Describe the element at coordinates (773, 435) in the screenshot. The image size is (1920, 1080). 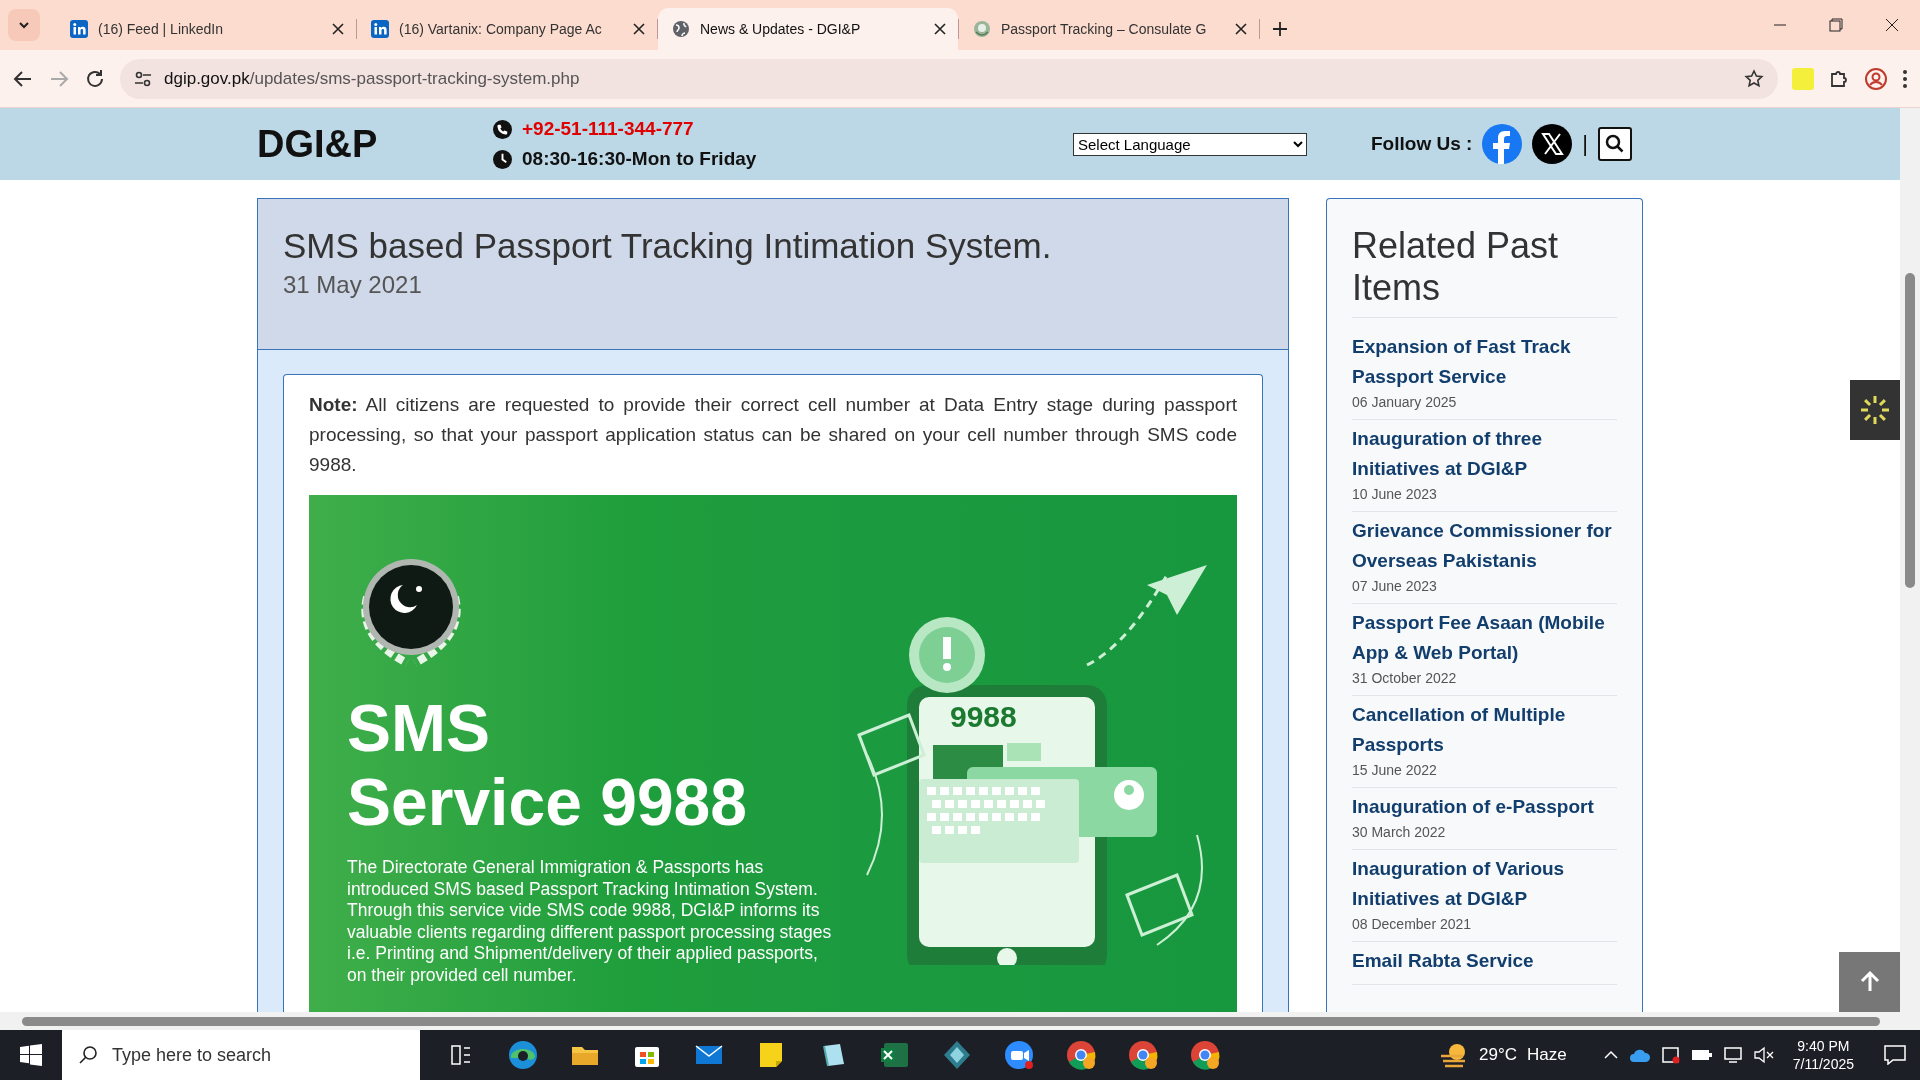
I see `note-text: Note: All citizens are requested to provide their correct cell number at Data Entry stage during passport processing, so that your passport application status can be shared on your cell number through SMS code 9988.` at that location.